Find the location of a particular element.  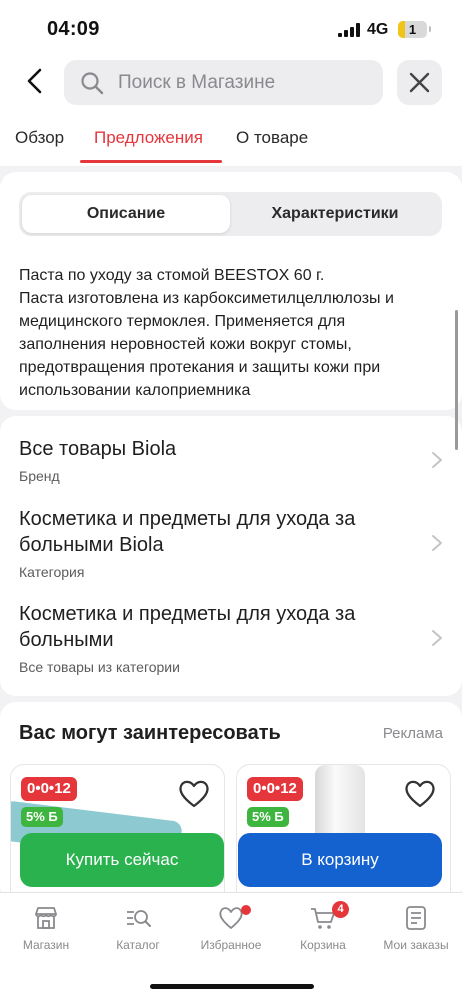

active-tab-indicator is located at coordinates (151, 161).